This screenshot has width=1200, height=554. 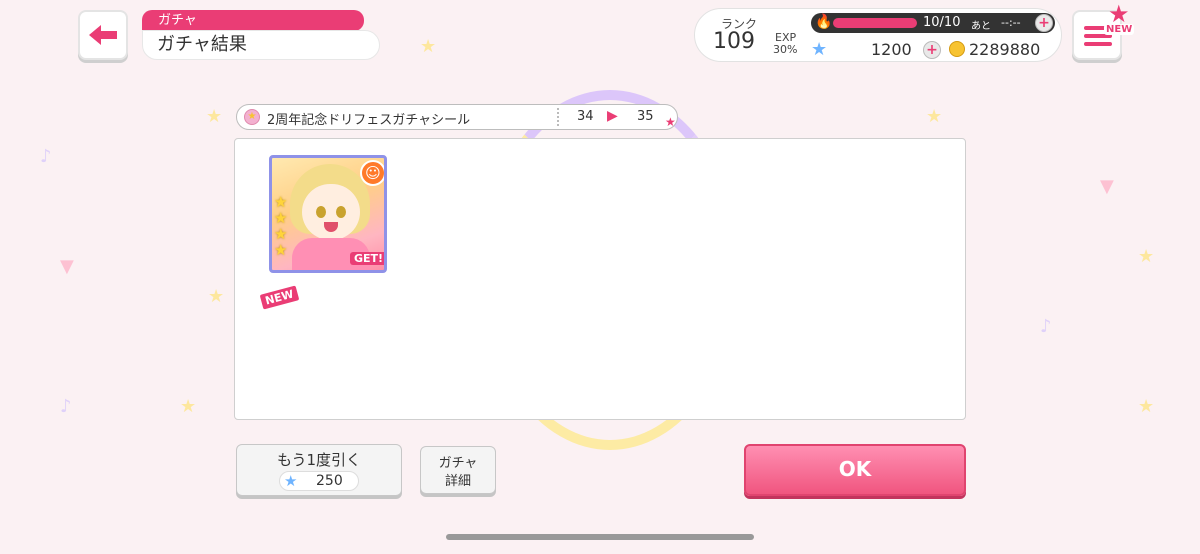 I want to click on back-arrow-icon, so click(x=103, y=35).